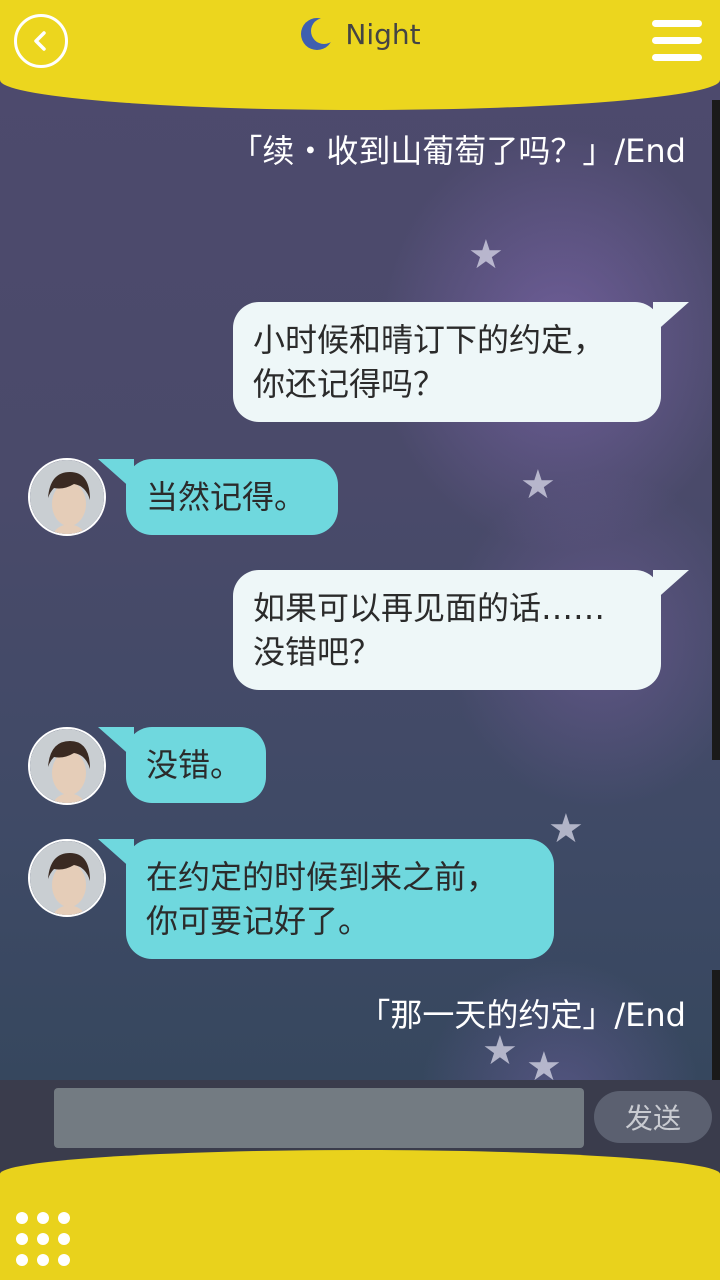  What do you see at coordinates (360, 55) in the screenshot?
I see `top-bar: Night` at bounding box center [360, 55].